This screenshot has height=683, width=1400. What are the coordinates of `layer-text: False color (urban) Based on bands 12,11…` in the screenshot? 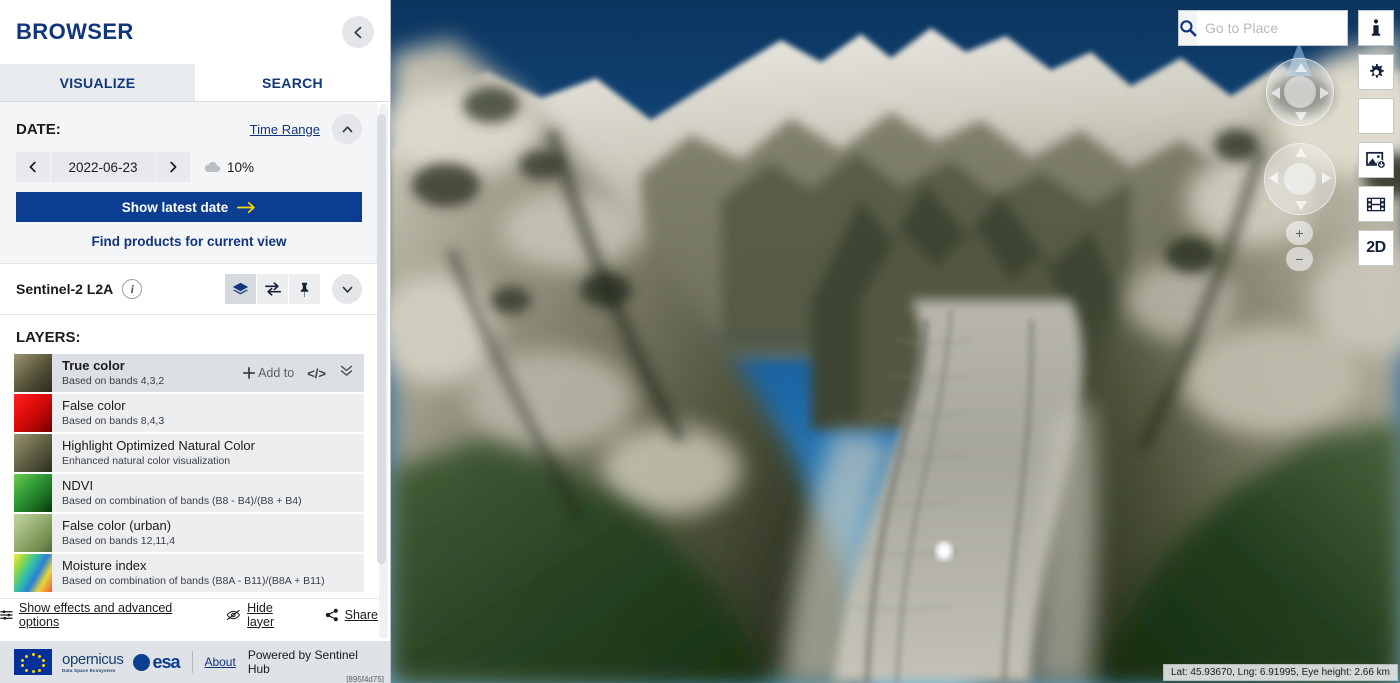 It's located at (113, 533).